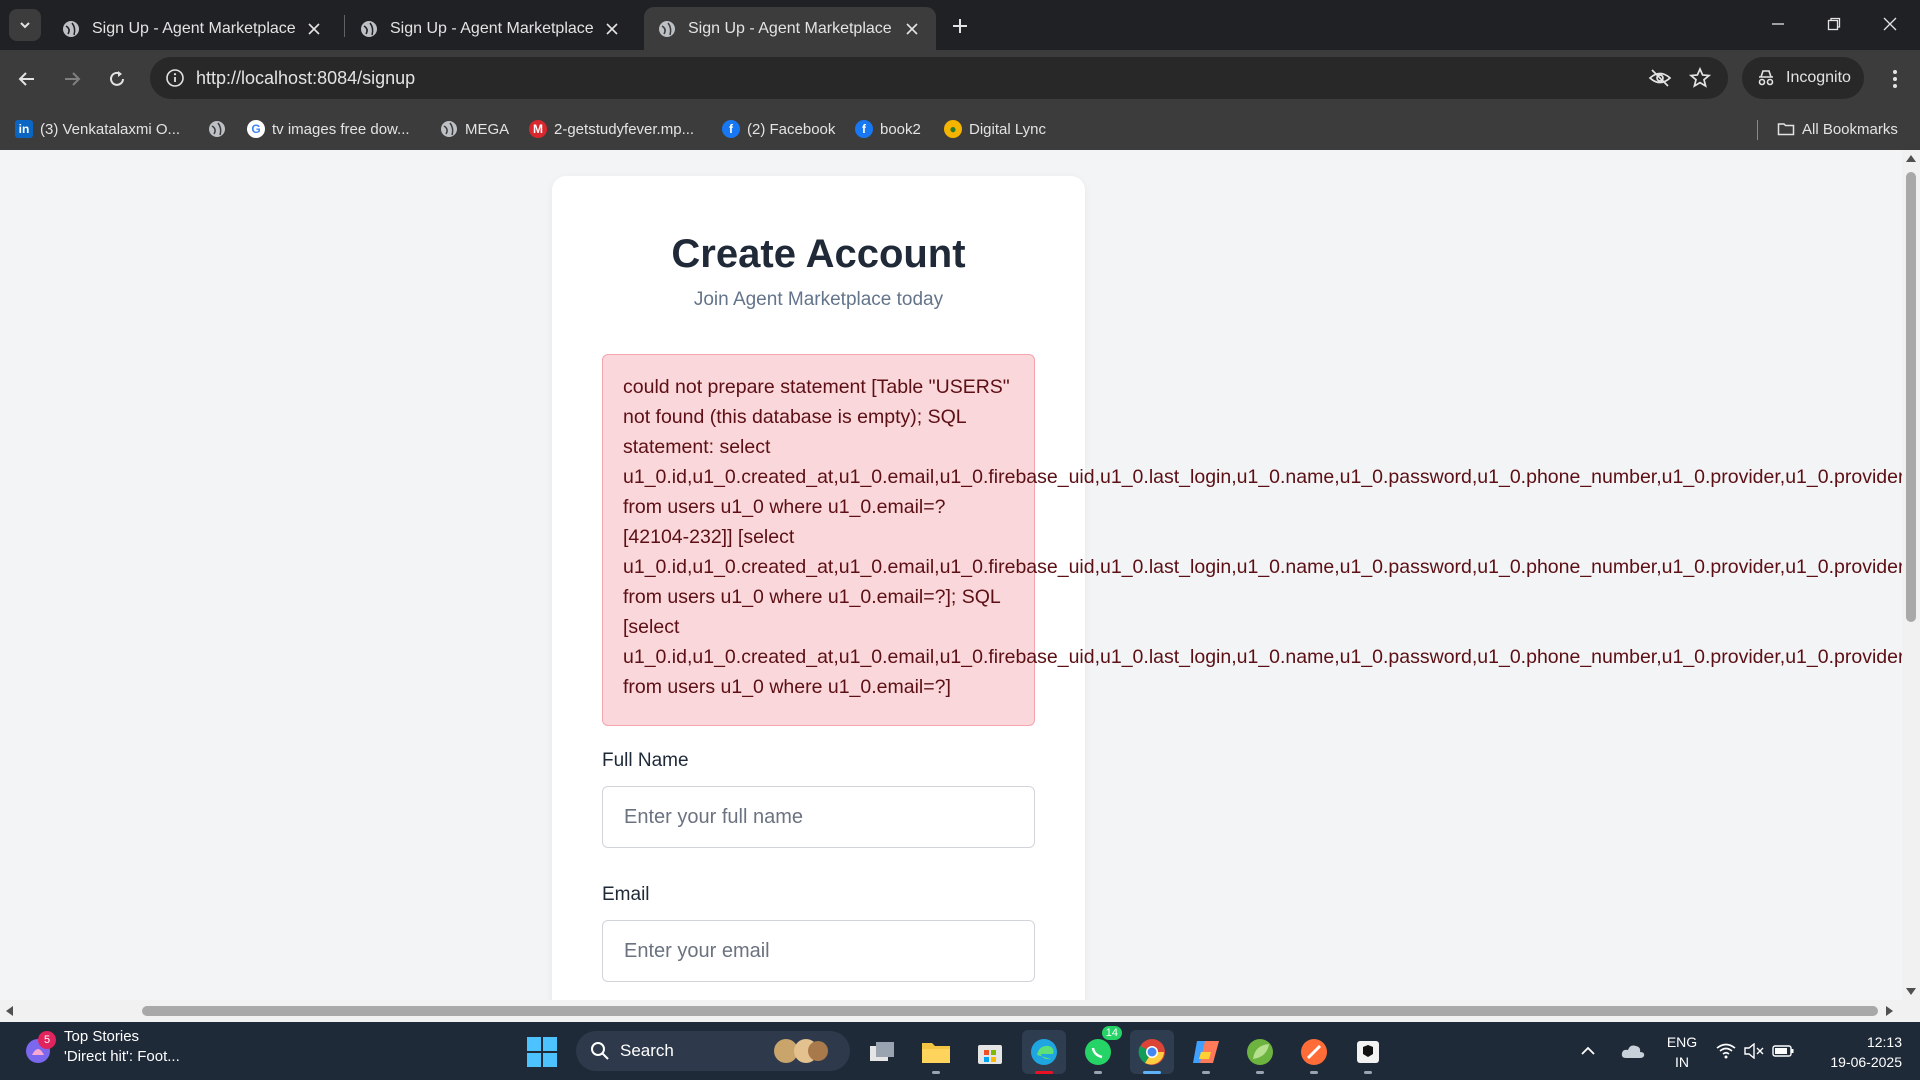 This screenshot has width=1920, height=1080. What do you see at coordinates (1857, 1052) in the screenshot?
I see `system-clock: 12:13 19-06-2025` at bounding box center [1857, 1052].